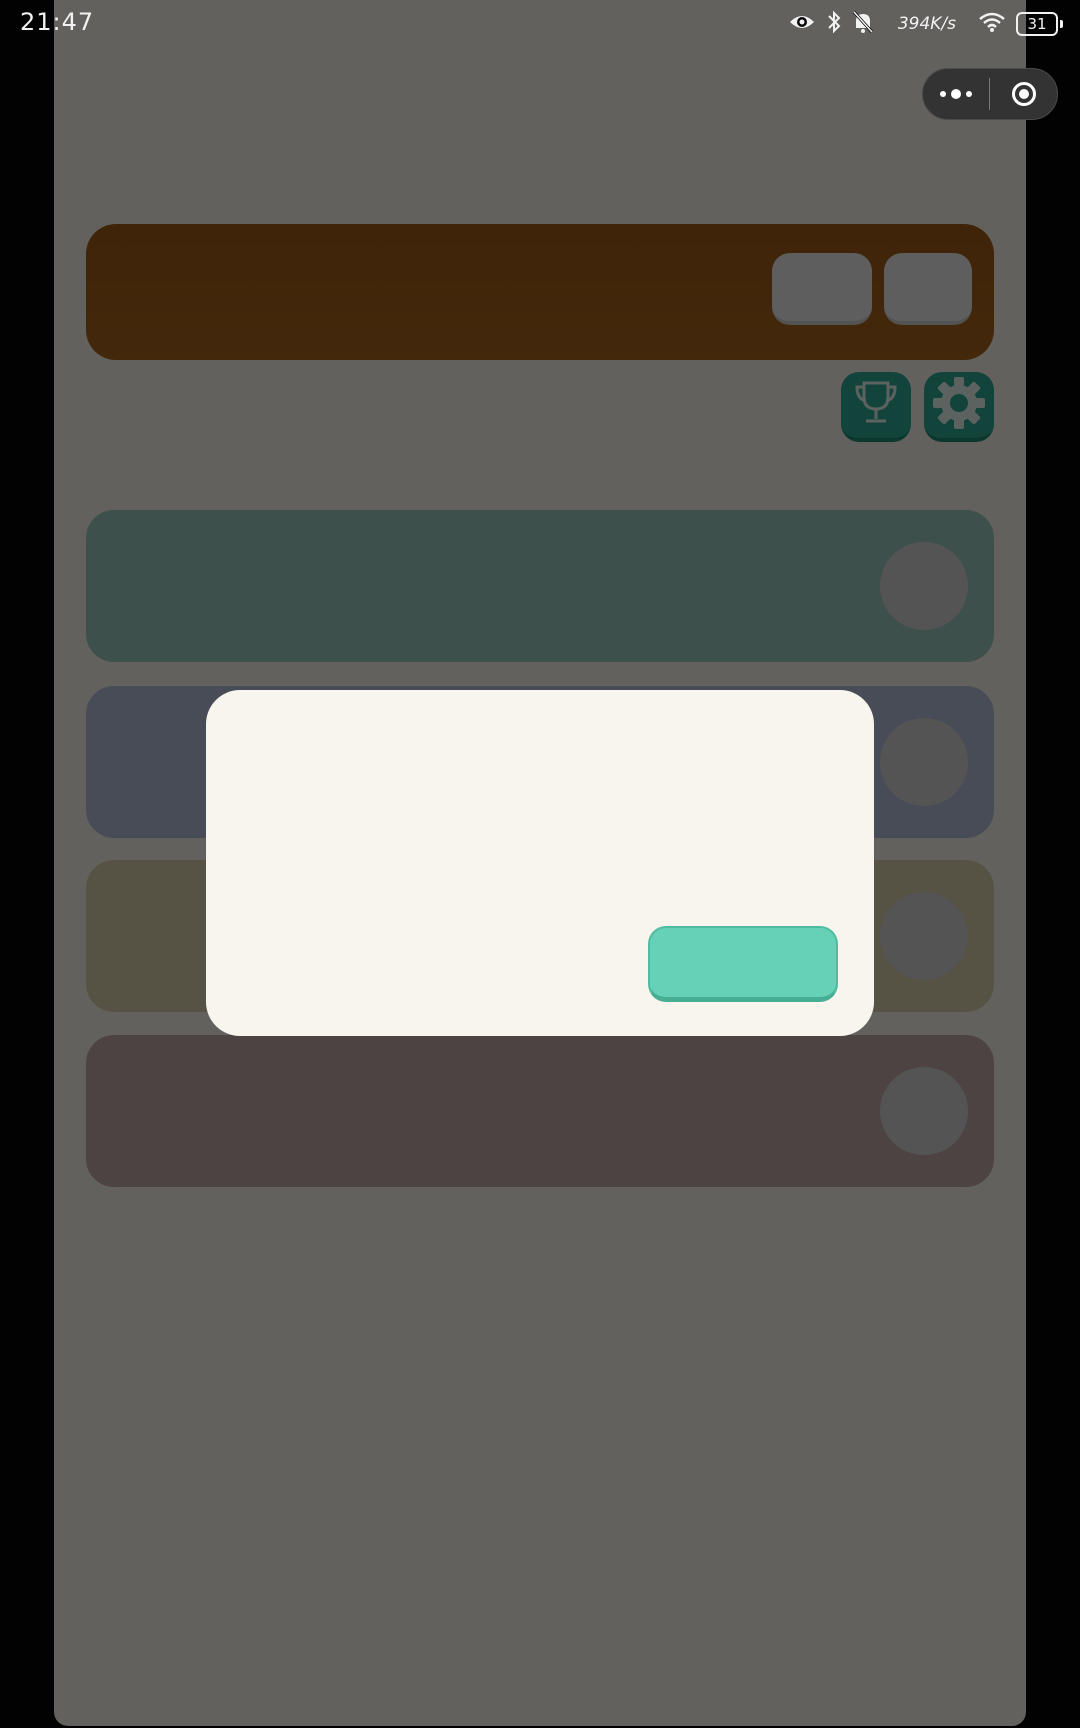 The image size is (1080, 1728). I want to click on eye-icon, so click(802, 24).